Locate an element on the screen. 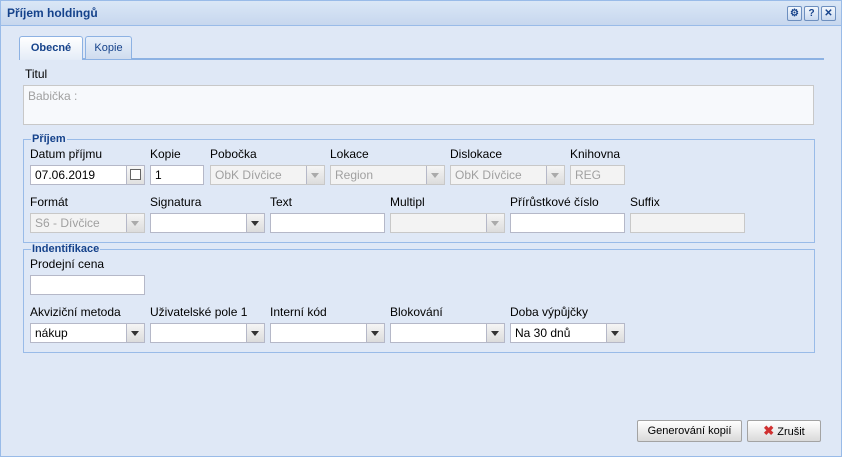 This screenshot has width=842, height=457. dislokace-label: Dislokace is located at coordinates (476, 154).